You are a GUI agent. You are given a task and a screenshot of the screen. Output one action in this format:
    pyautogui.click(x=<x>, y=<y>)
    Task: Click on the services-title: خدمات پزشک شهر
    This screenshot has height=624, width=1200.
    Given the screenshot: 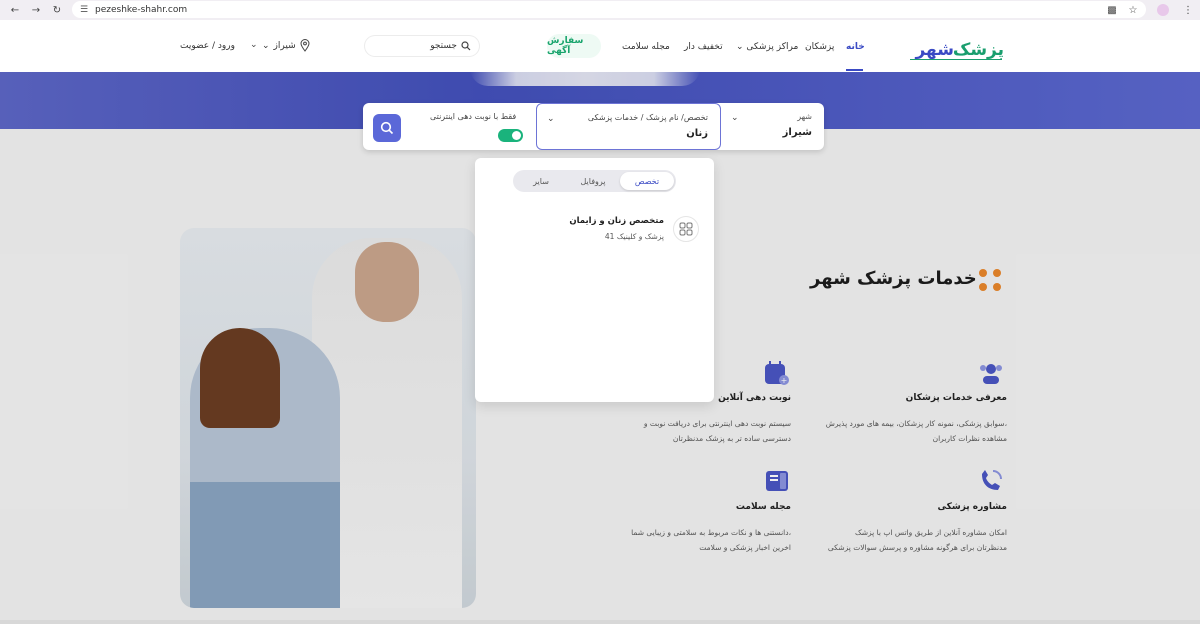 What is the action you would take?
    pyautogui.click(x=893, y=278)
    